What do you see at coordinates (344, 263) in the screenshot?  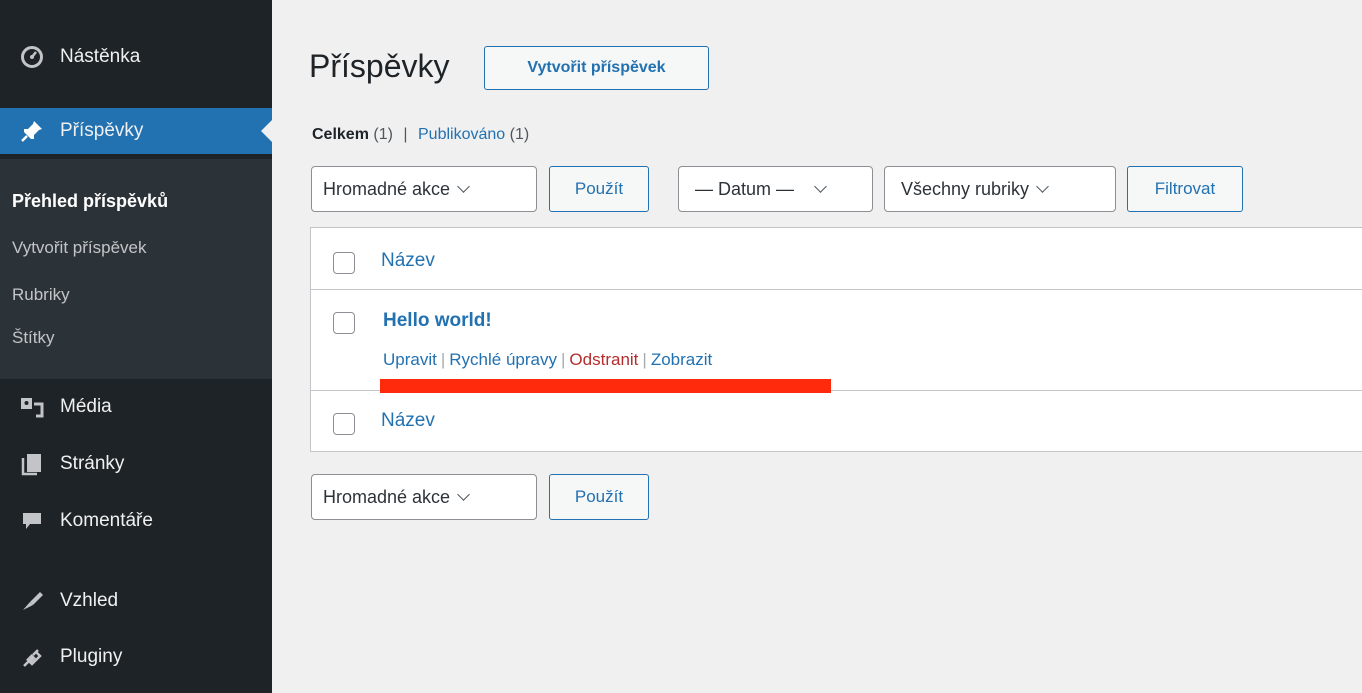 I see `select-all-checkbox` at bounding box center [344, 263].